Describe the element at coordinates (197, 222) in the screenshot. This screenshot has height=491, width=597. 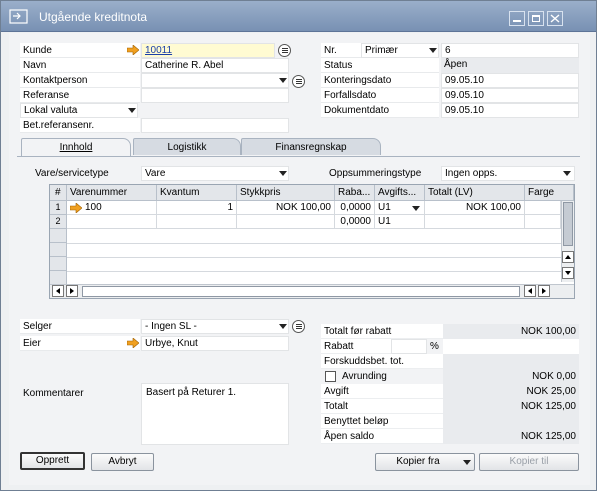
I see `kvantum-cell` at that location.